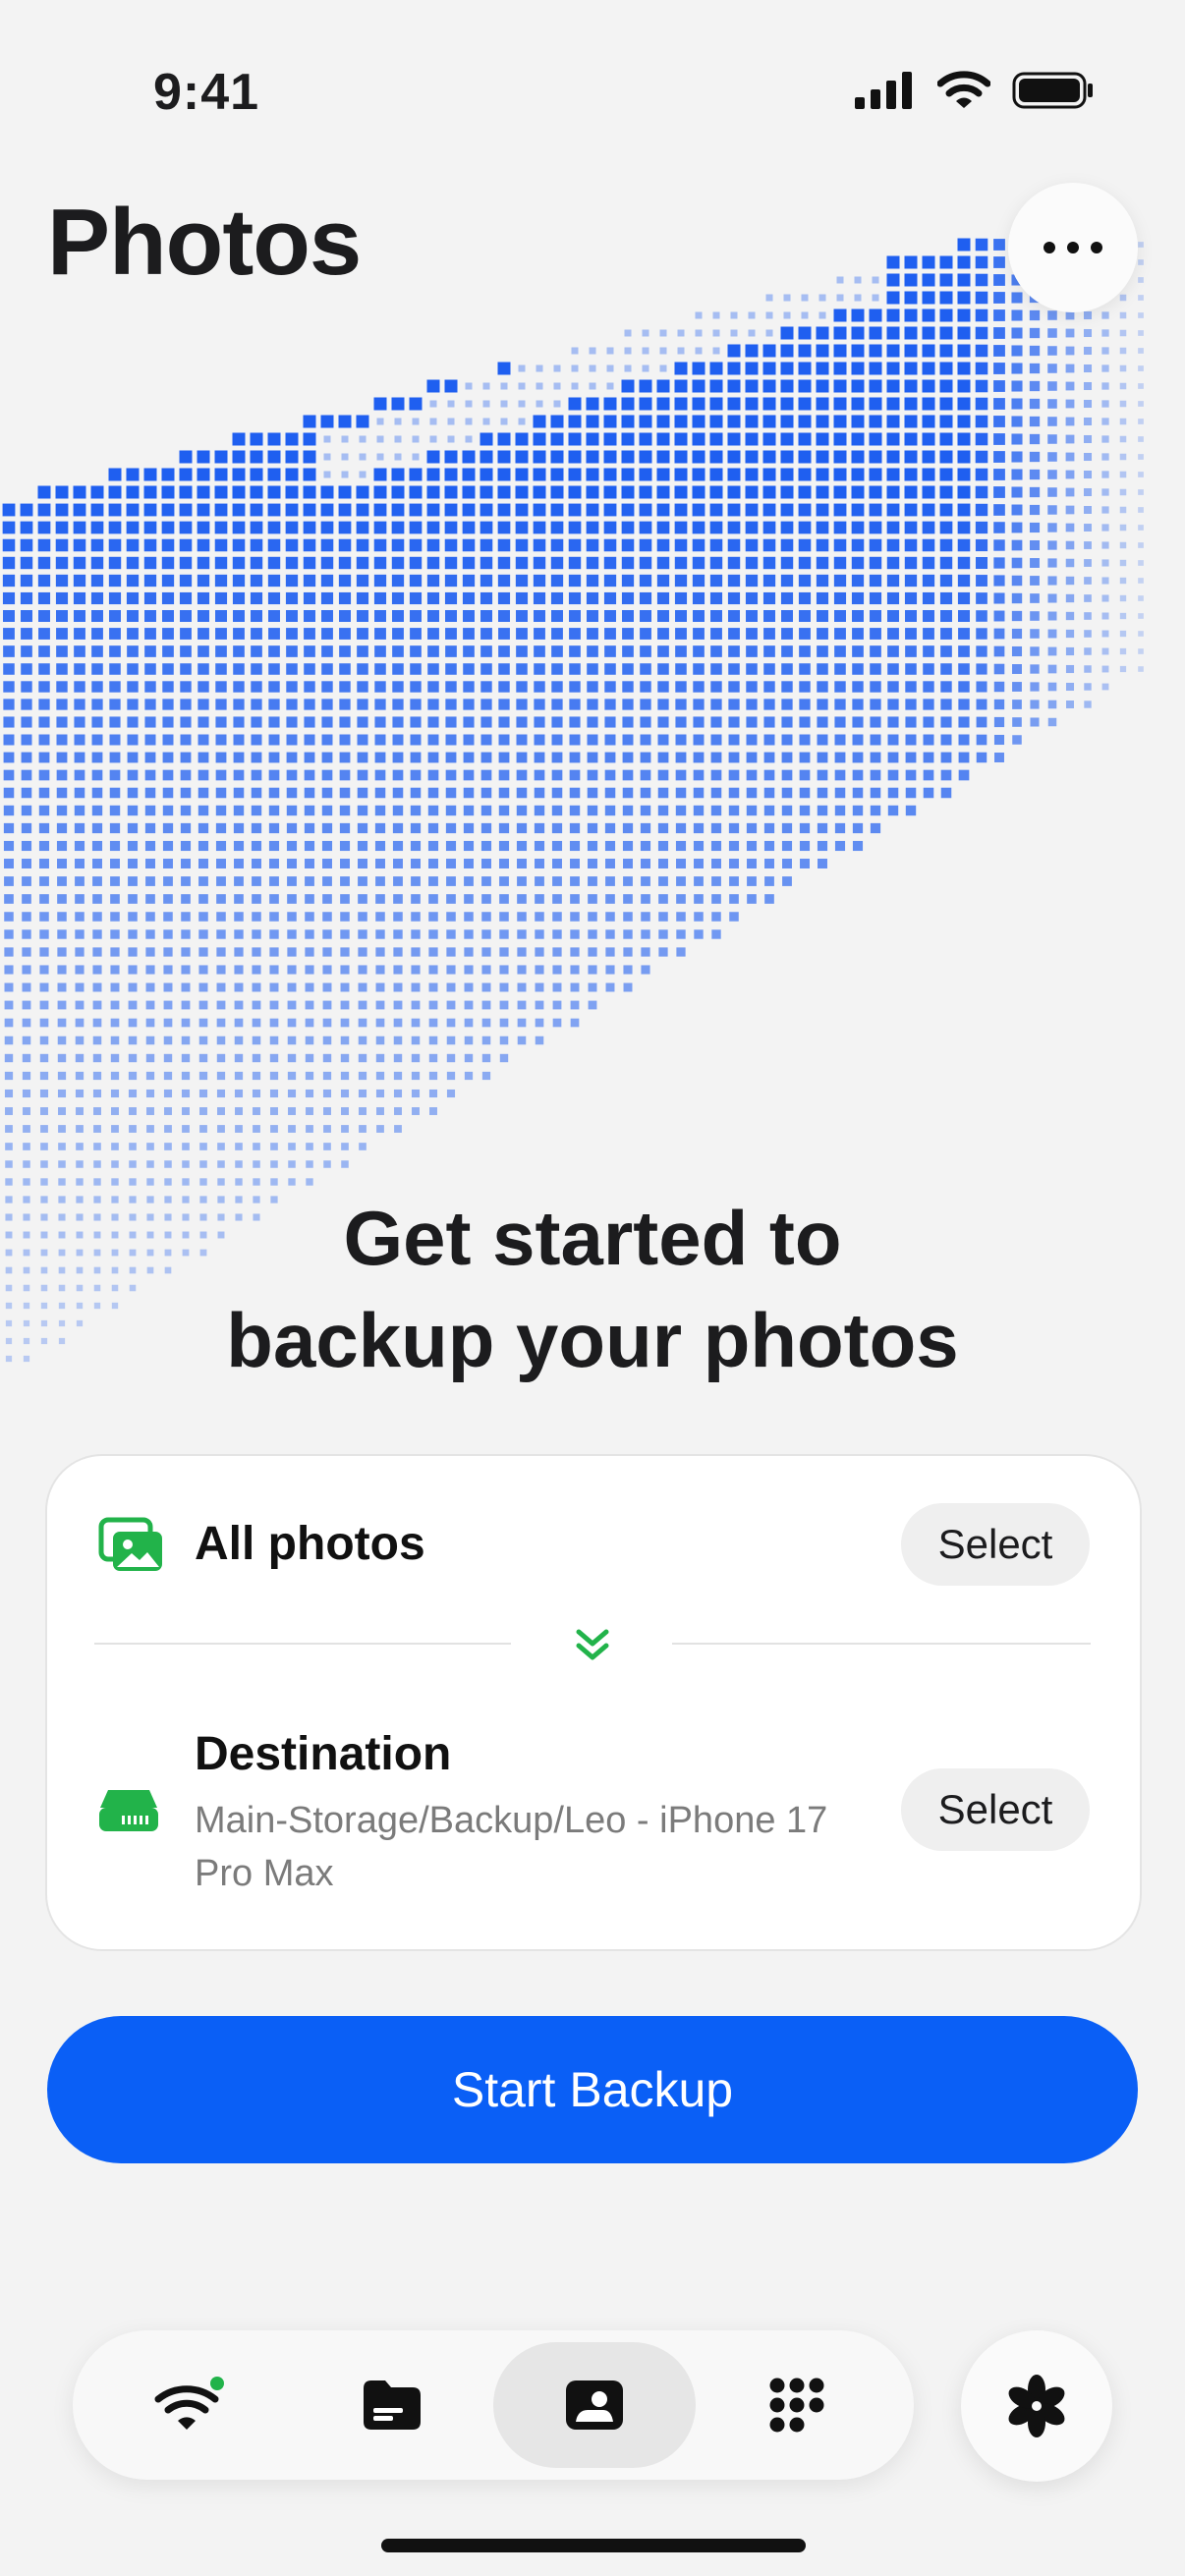 The image size is (1185, 2576). Describe the element at coordinates (996, 1809) in the screenshot. I see `select-destination-button: Select` at that location.